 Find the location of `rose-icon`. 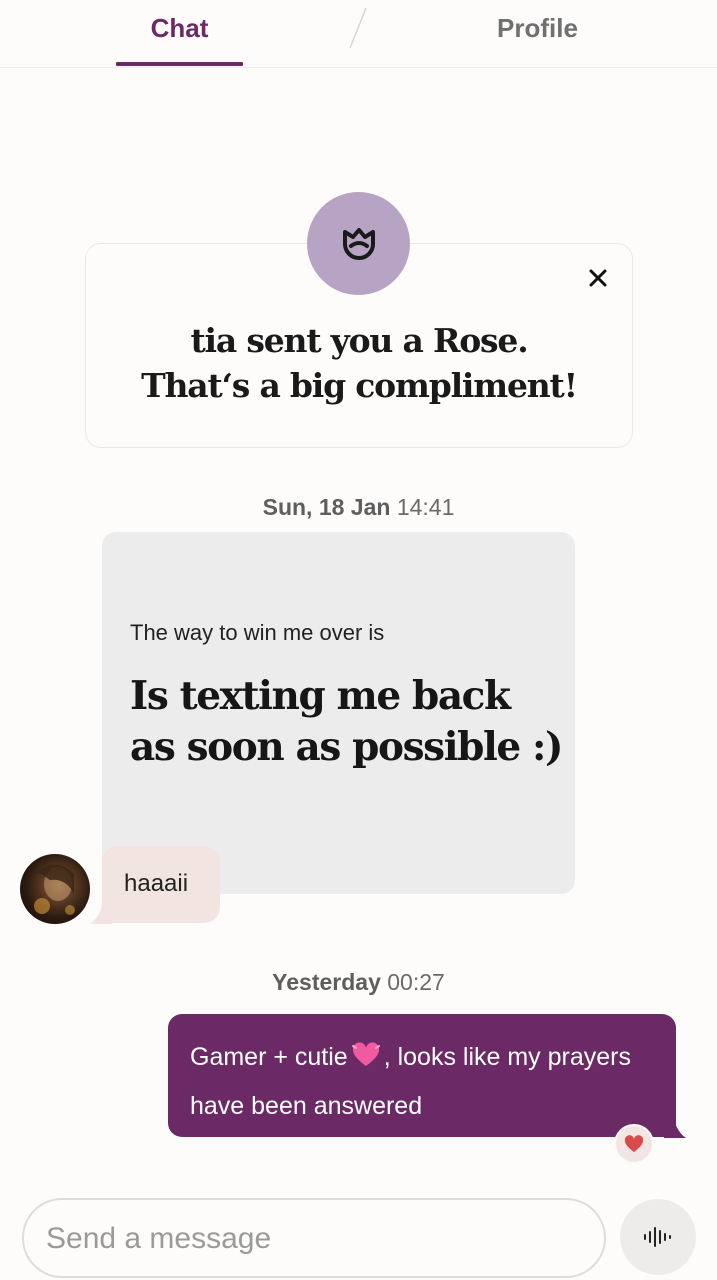

rose-icon is located at coordinates (358, 243).